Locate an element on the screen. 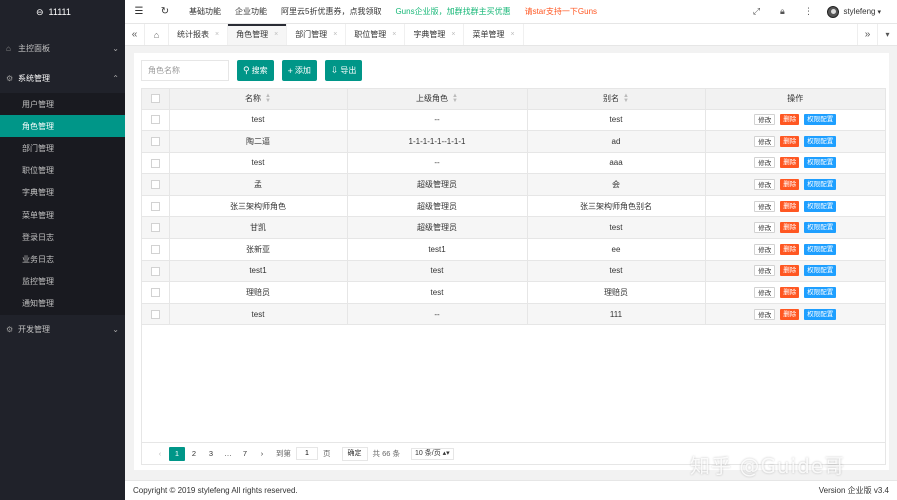  refresh-icon: ↻ is located at coordinates (165, 11).